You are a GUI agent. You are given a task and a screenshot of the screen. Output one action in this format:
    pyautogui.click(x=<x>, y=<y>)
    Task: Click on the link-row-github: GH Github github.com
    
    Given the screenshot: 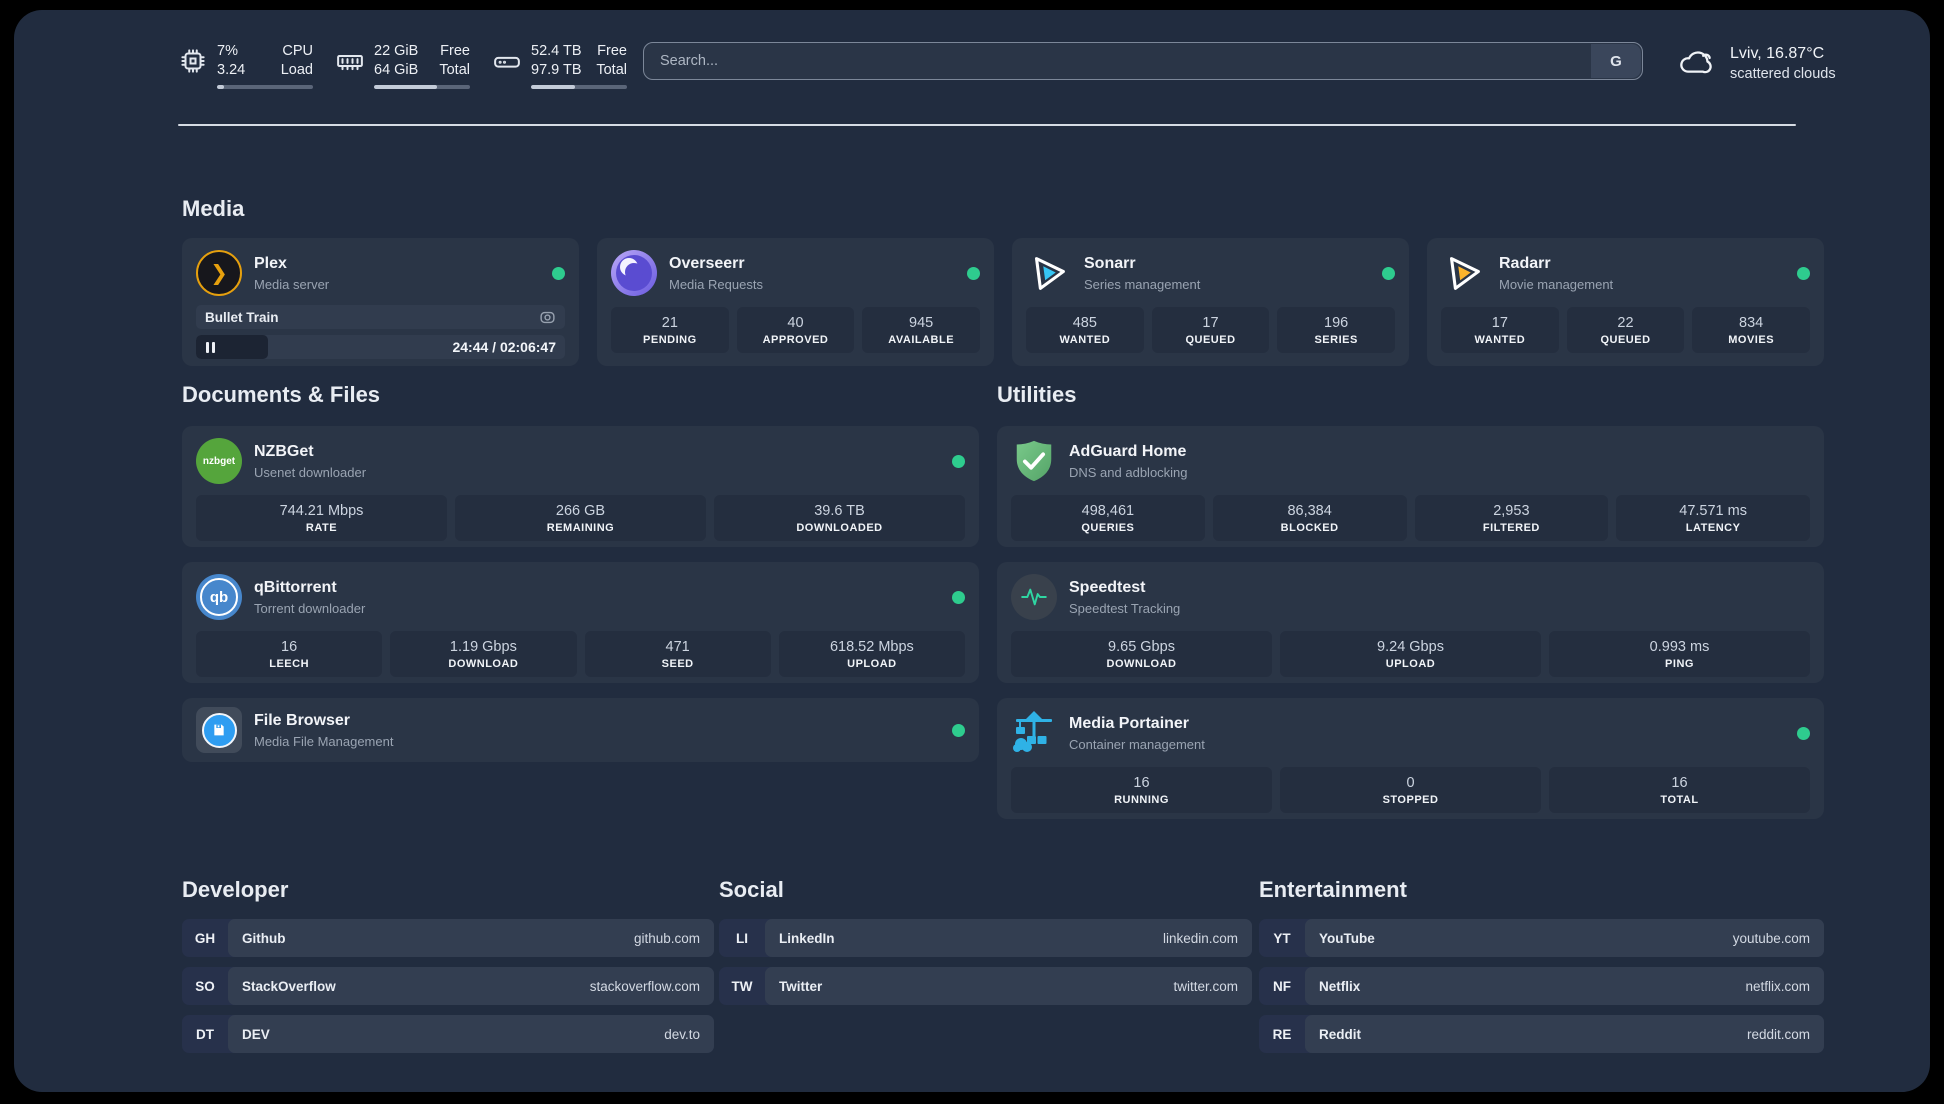 What is the action you would take?
    pyautogui.click(x=448, y=938)
    